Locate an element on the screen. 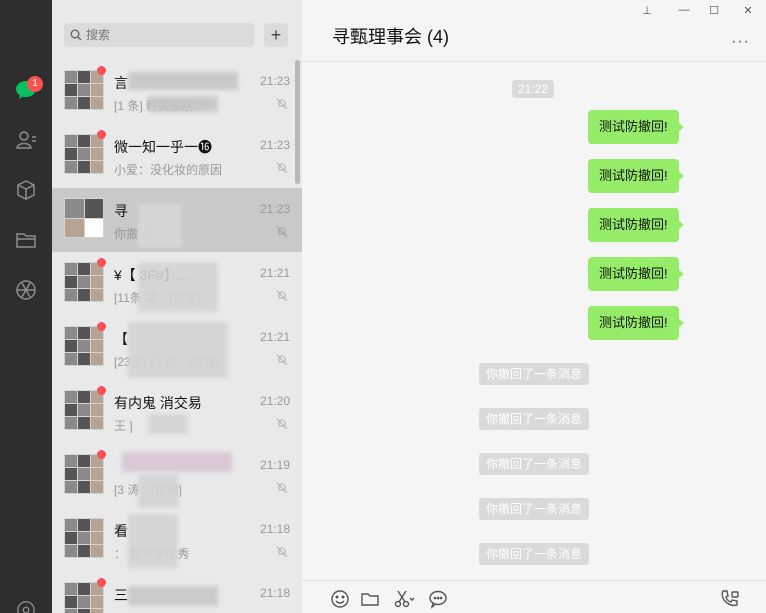 The height and width of the screenshot is (613, 766). maximize-button: ☐ is located at coordinates (714, 10).